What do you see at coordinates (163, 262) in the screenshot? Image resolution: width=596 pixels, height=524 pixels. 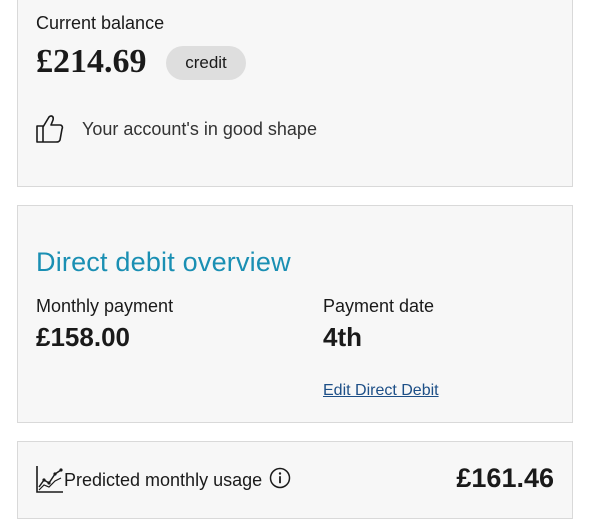 I see `direct-debit-title: Direct debit overview` at bounding box center [163, 262].